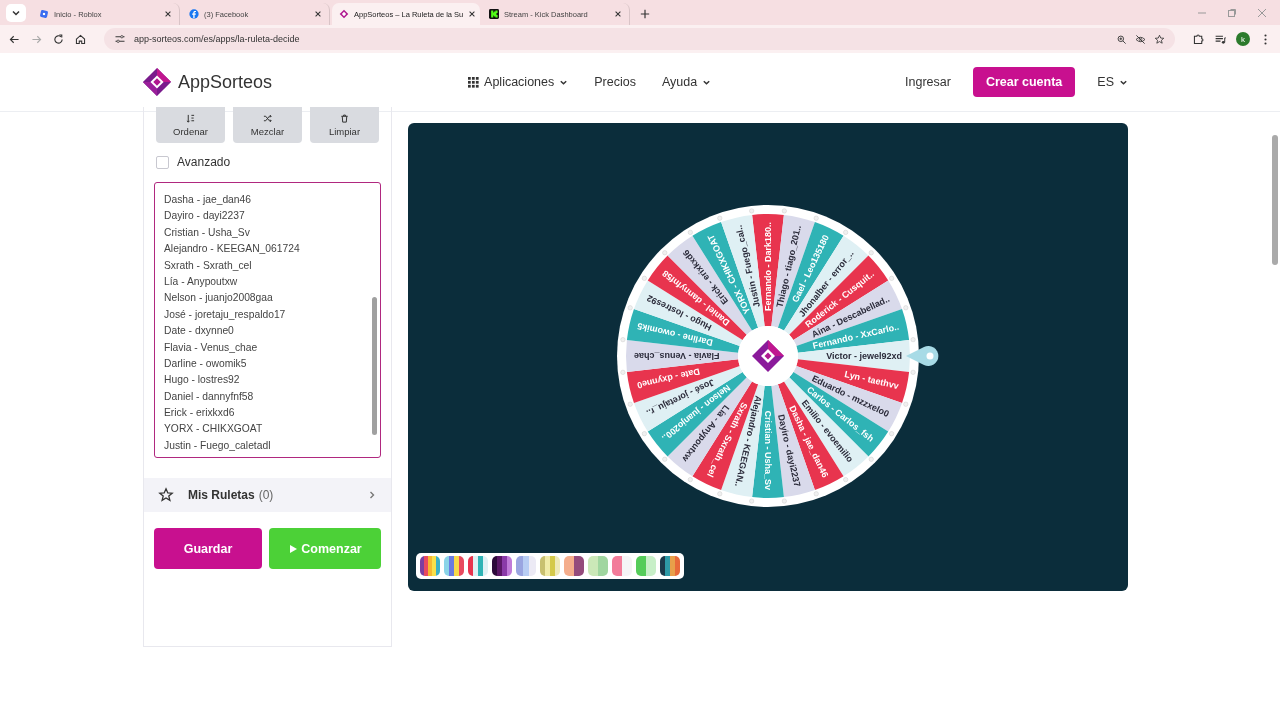  What do you see at coordinates (209, 396) in the screenshot?
I see `entry-line: Daniel - dannyfnf58` at bounding box center [209, 396].